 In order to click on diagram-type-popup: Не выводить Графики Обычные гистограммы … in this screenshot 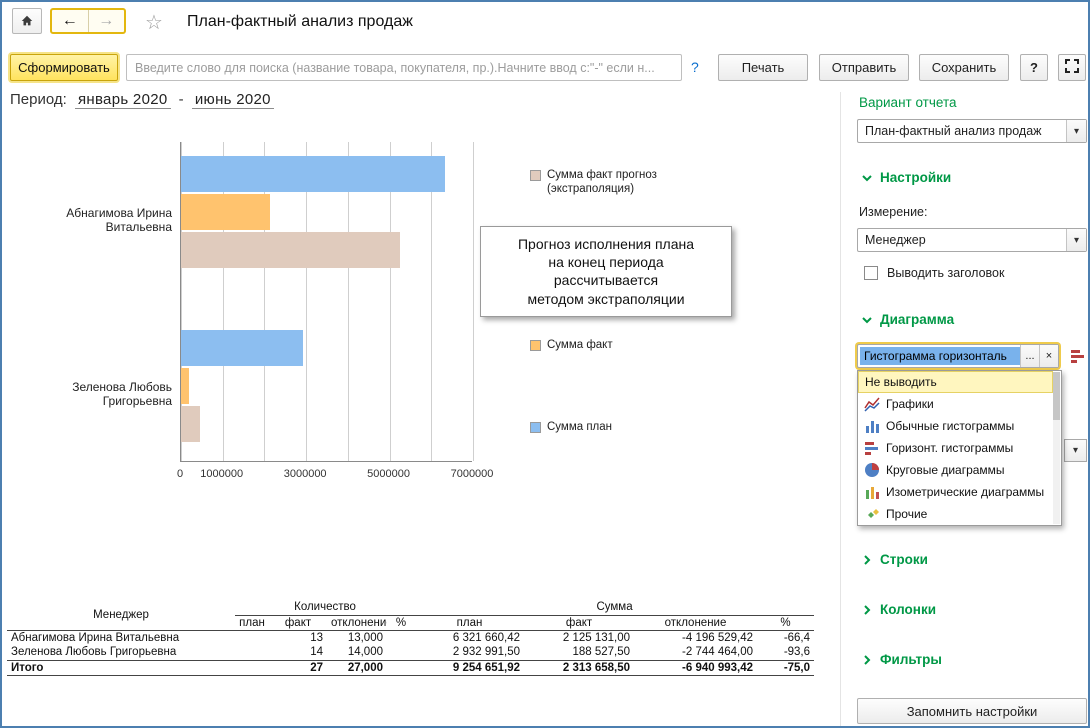, I will do `click(959, 448)`.